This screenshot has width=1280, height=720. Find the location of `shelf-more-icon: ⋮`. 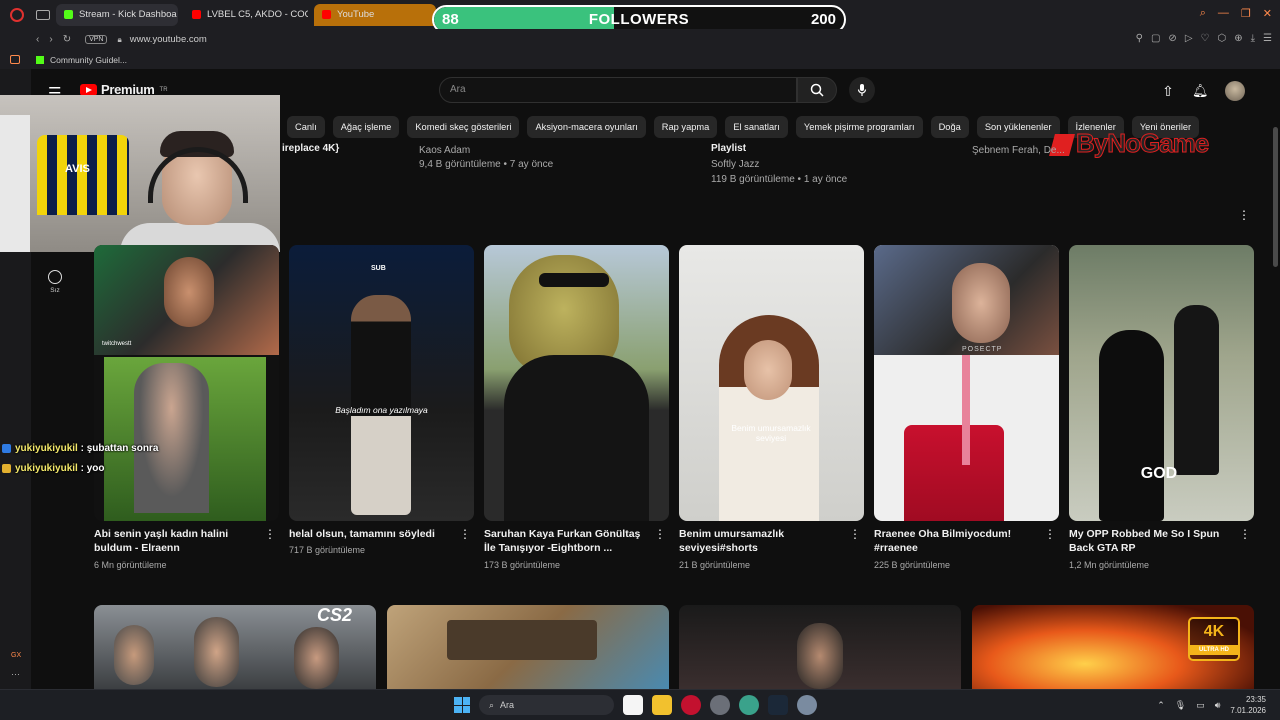

shelf-more-icon: ⋮ is located at coordinates (1244, 215).